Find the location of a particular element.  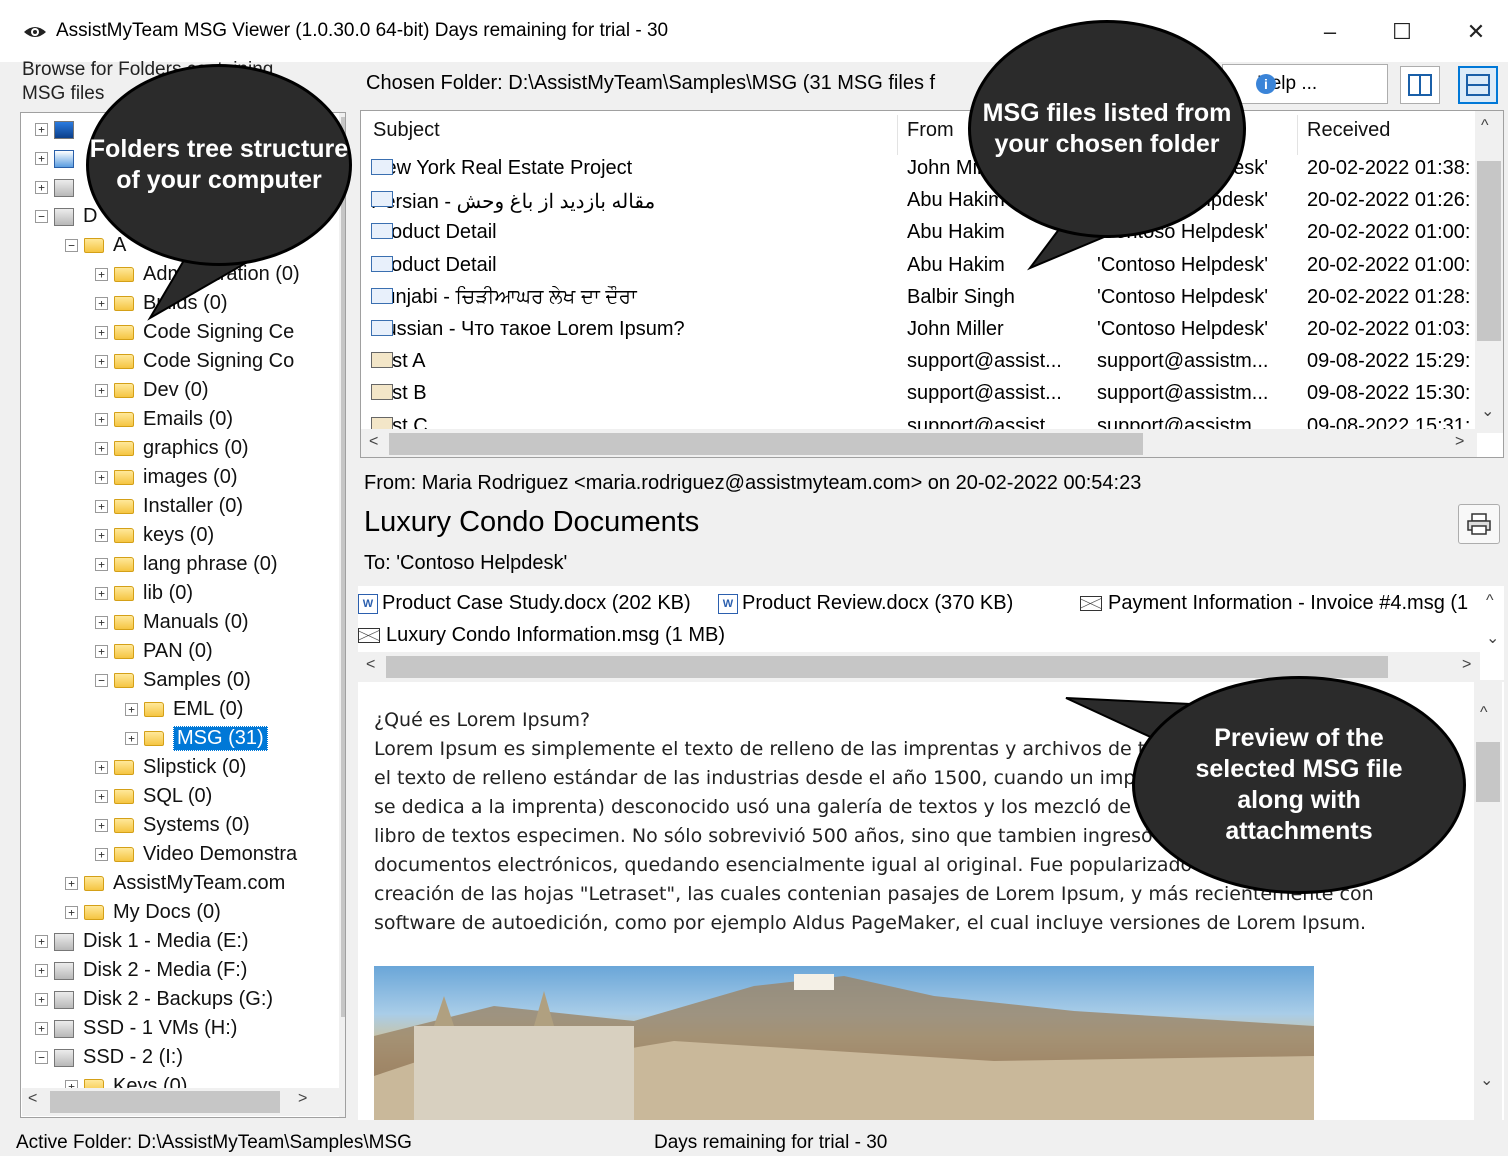

callout-tree: Folders tree structure of your computer is located at coordinates (219, 165).